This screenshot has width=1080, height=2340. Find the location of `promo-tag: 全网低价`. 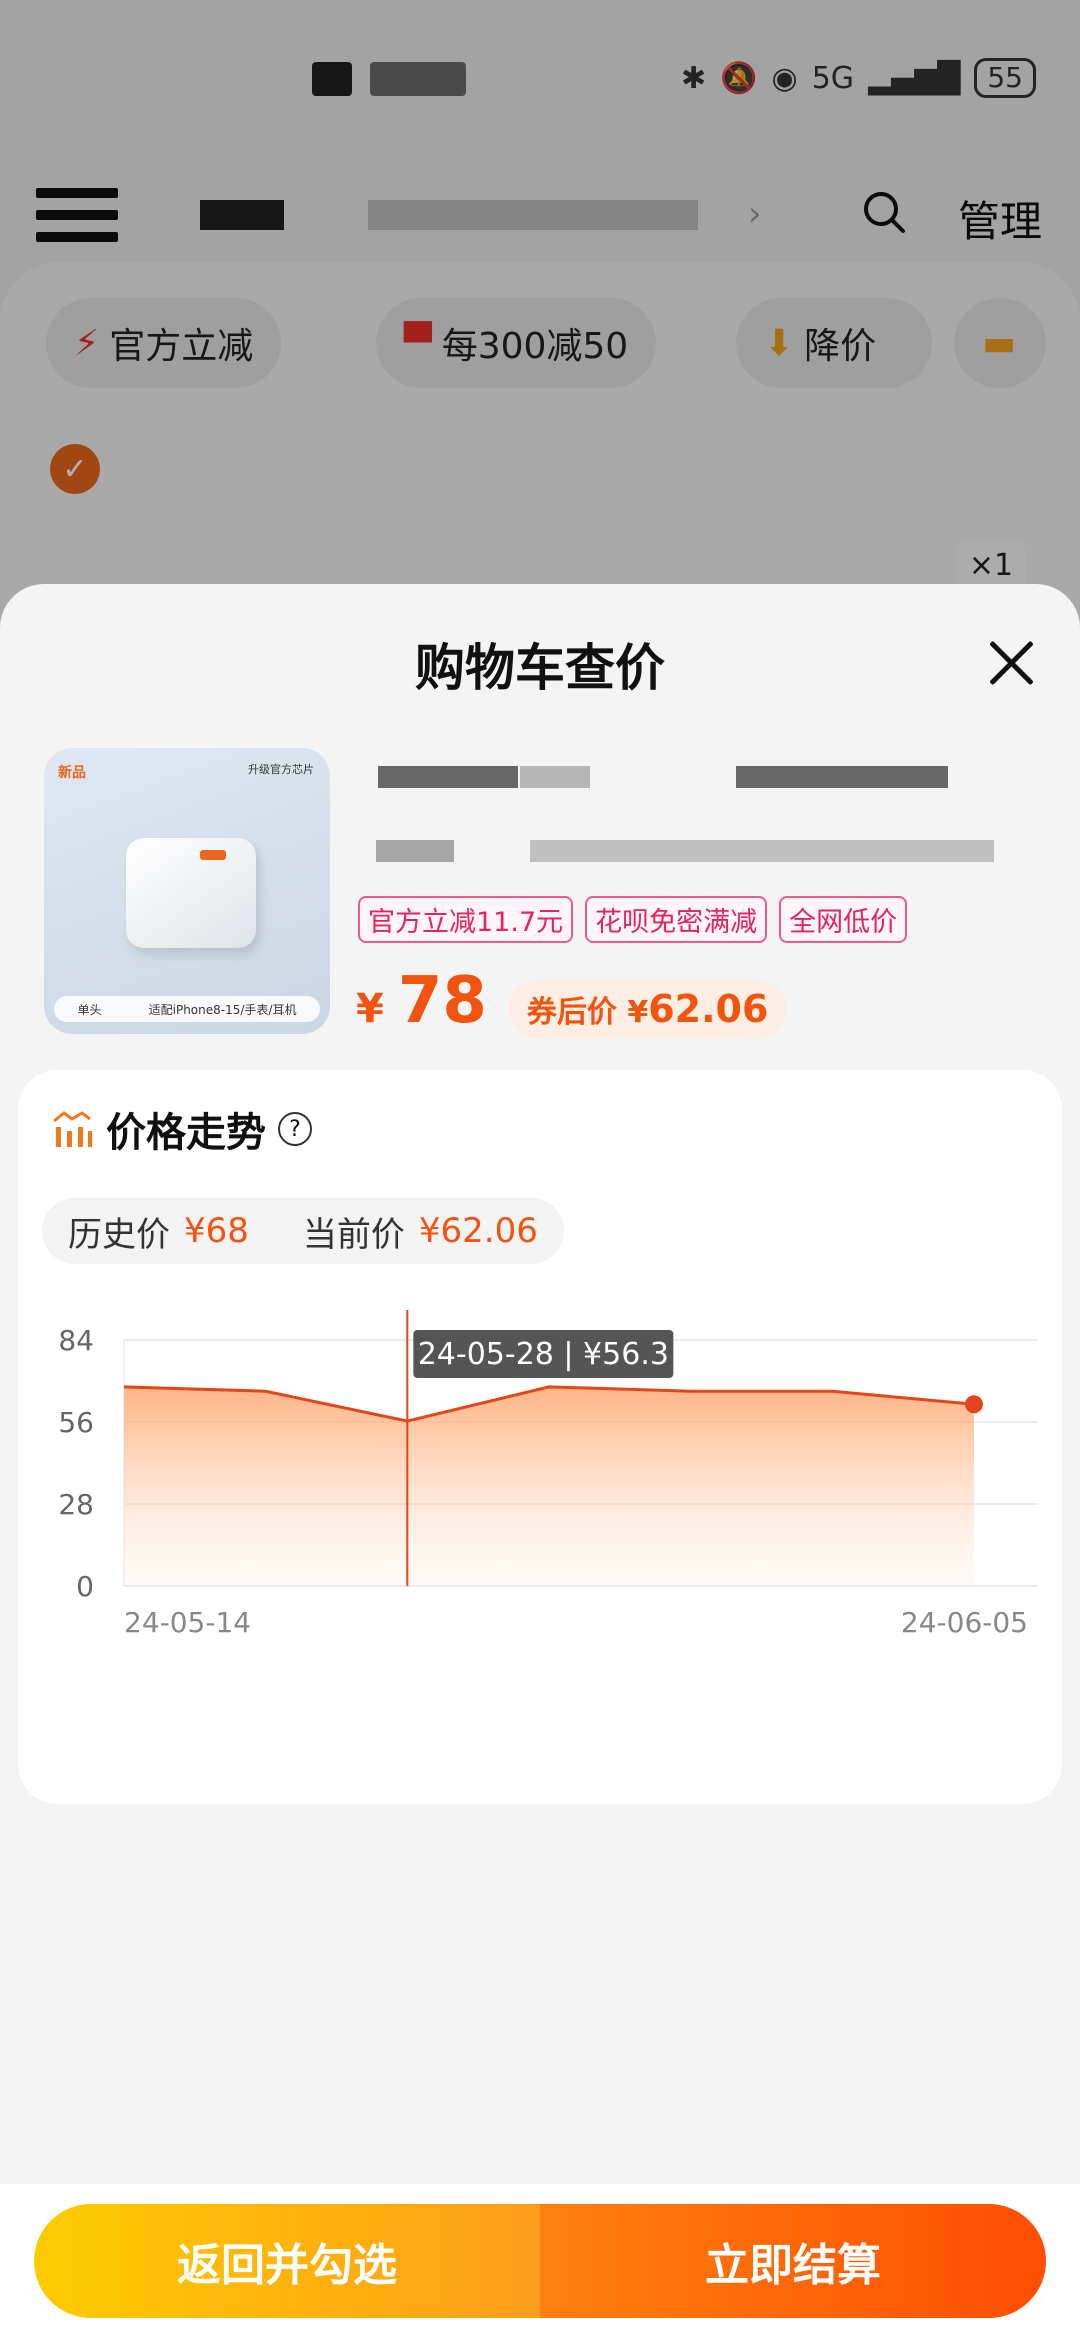

promo-tag: 全网低价 is located at coordinates (843, 919).